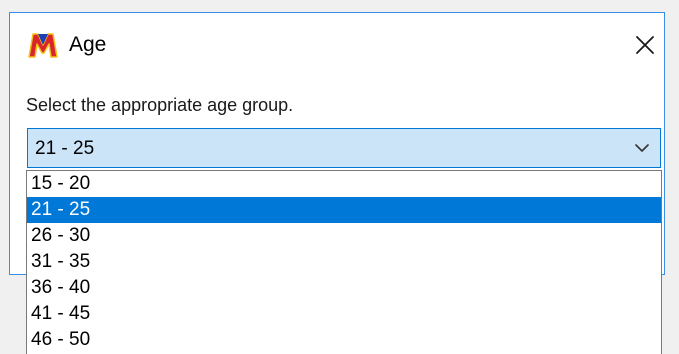 This screenshot has width=679, height=354. I want to click on dialog-title: Age, so click(88, 44).